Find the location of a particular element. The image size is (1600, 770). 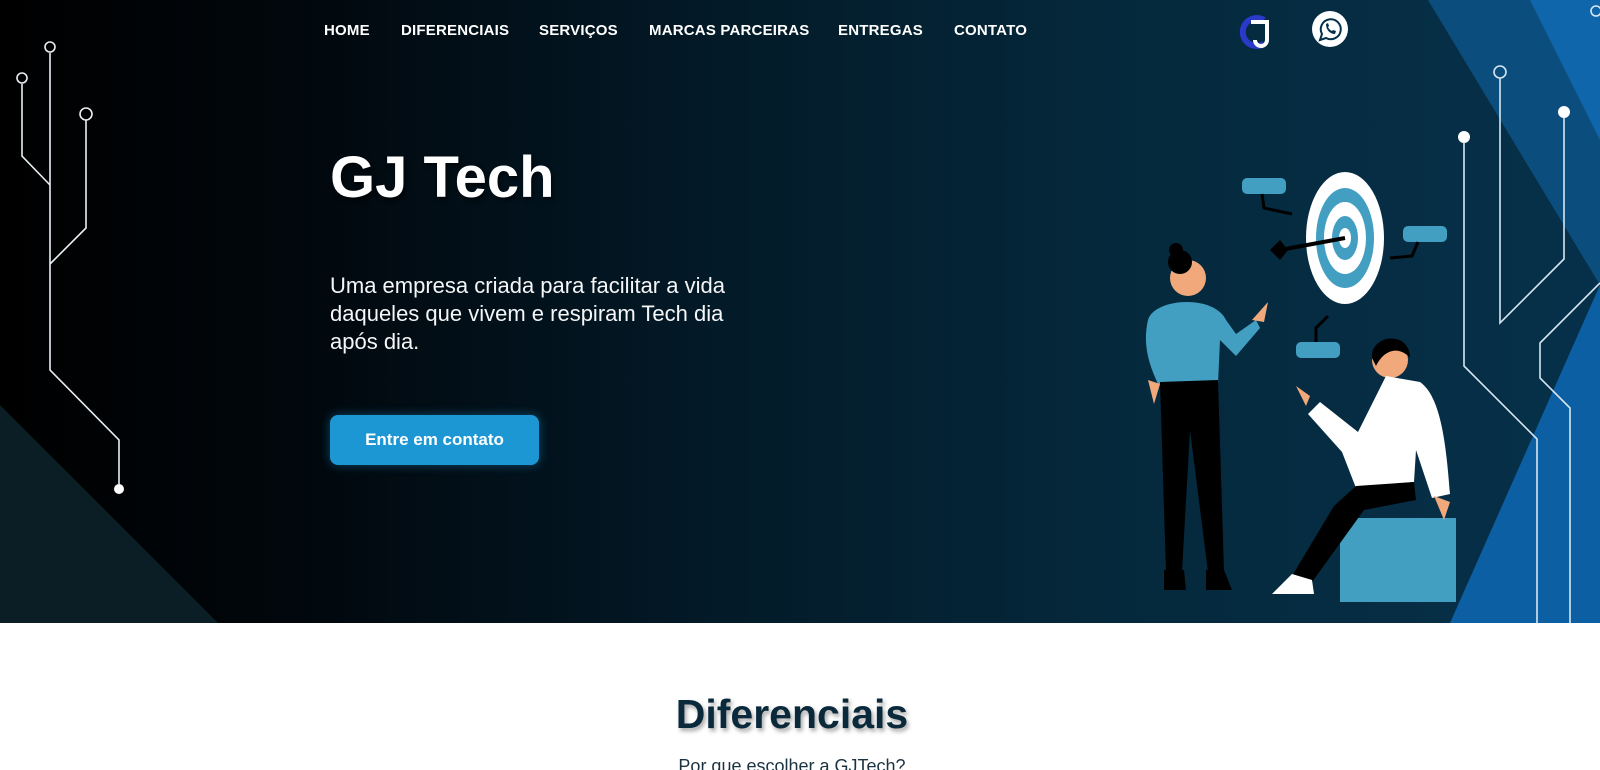

whatsapp-icon is located at coordinates (1330, 29).